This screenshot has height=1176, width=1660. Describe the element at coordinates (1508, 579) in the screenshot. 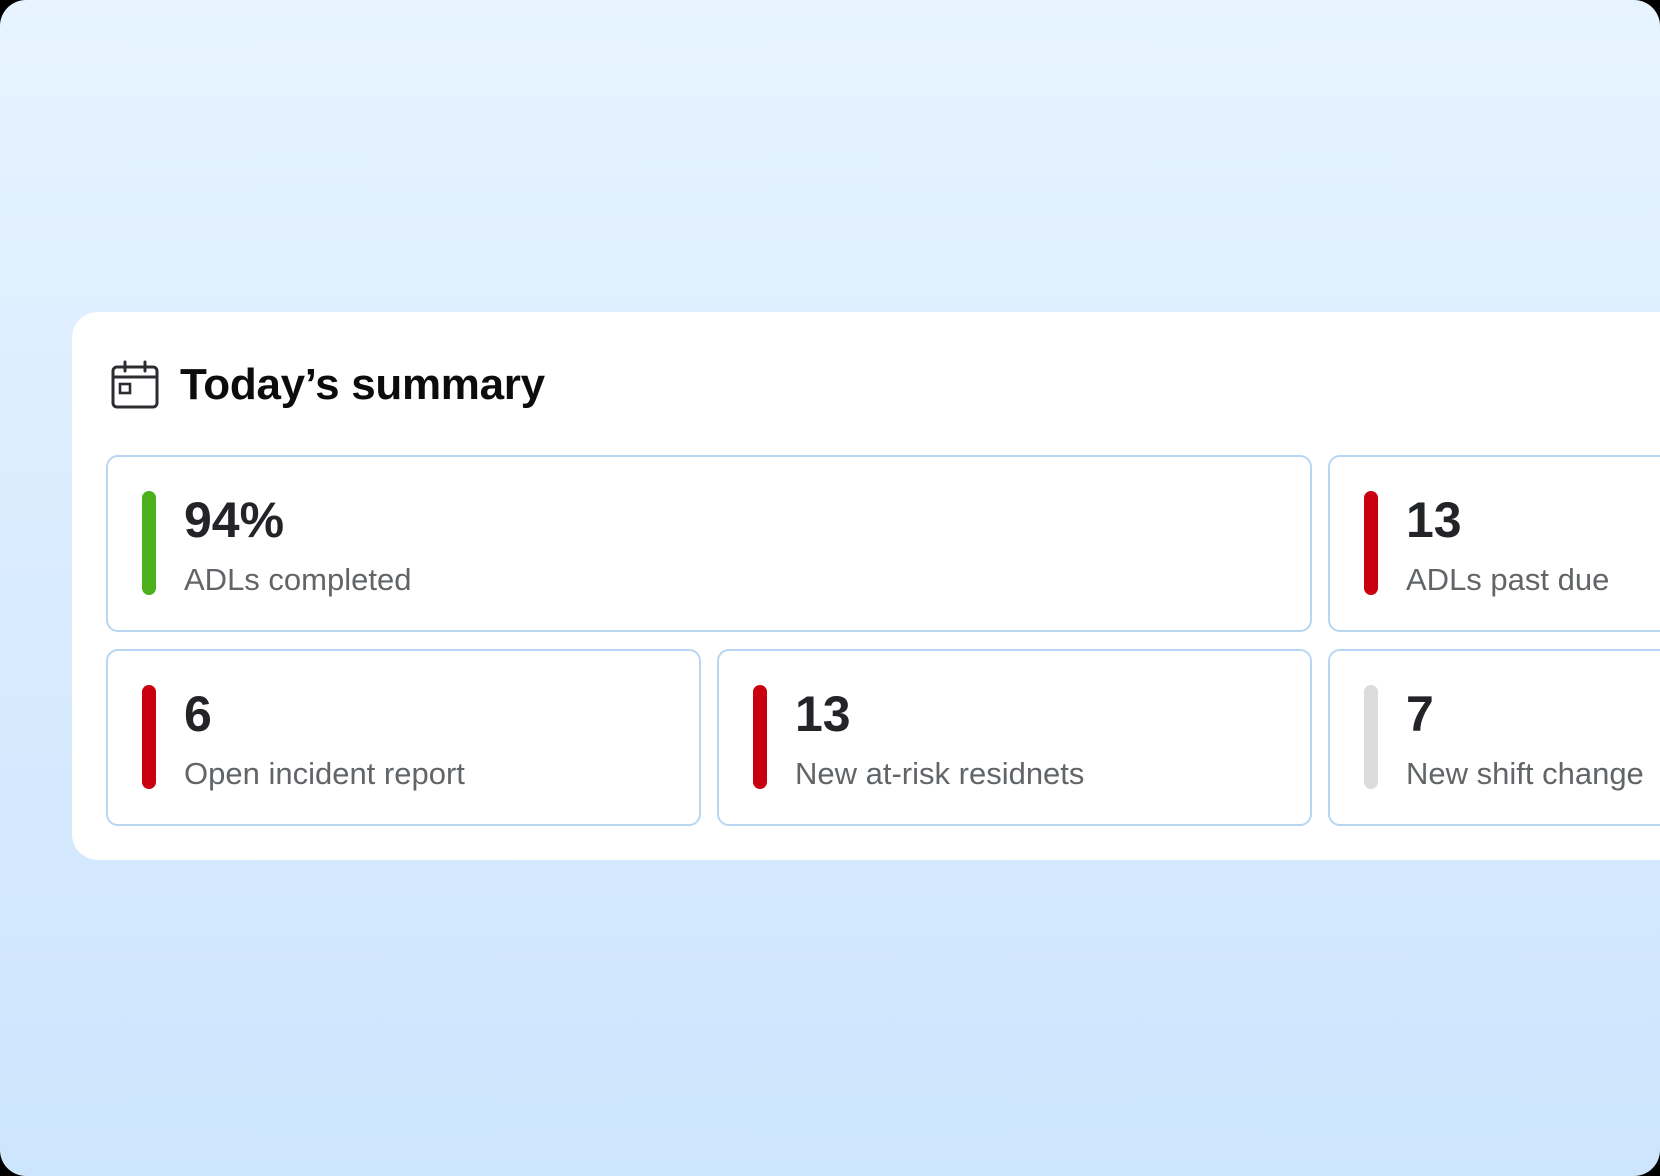

I see `card-label: ADLs past due` at that location.